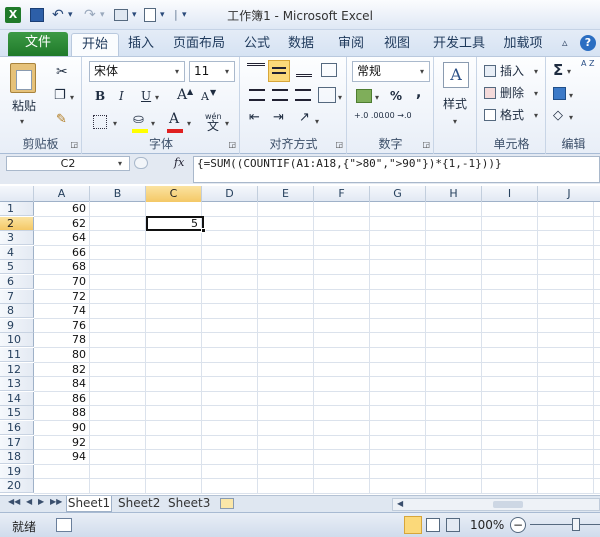 The image size is (600, 537). What do you see at coordinates (213, 126) in the screenshot?
I see `phonetic-button: 文` at bounding box center [213, 126].